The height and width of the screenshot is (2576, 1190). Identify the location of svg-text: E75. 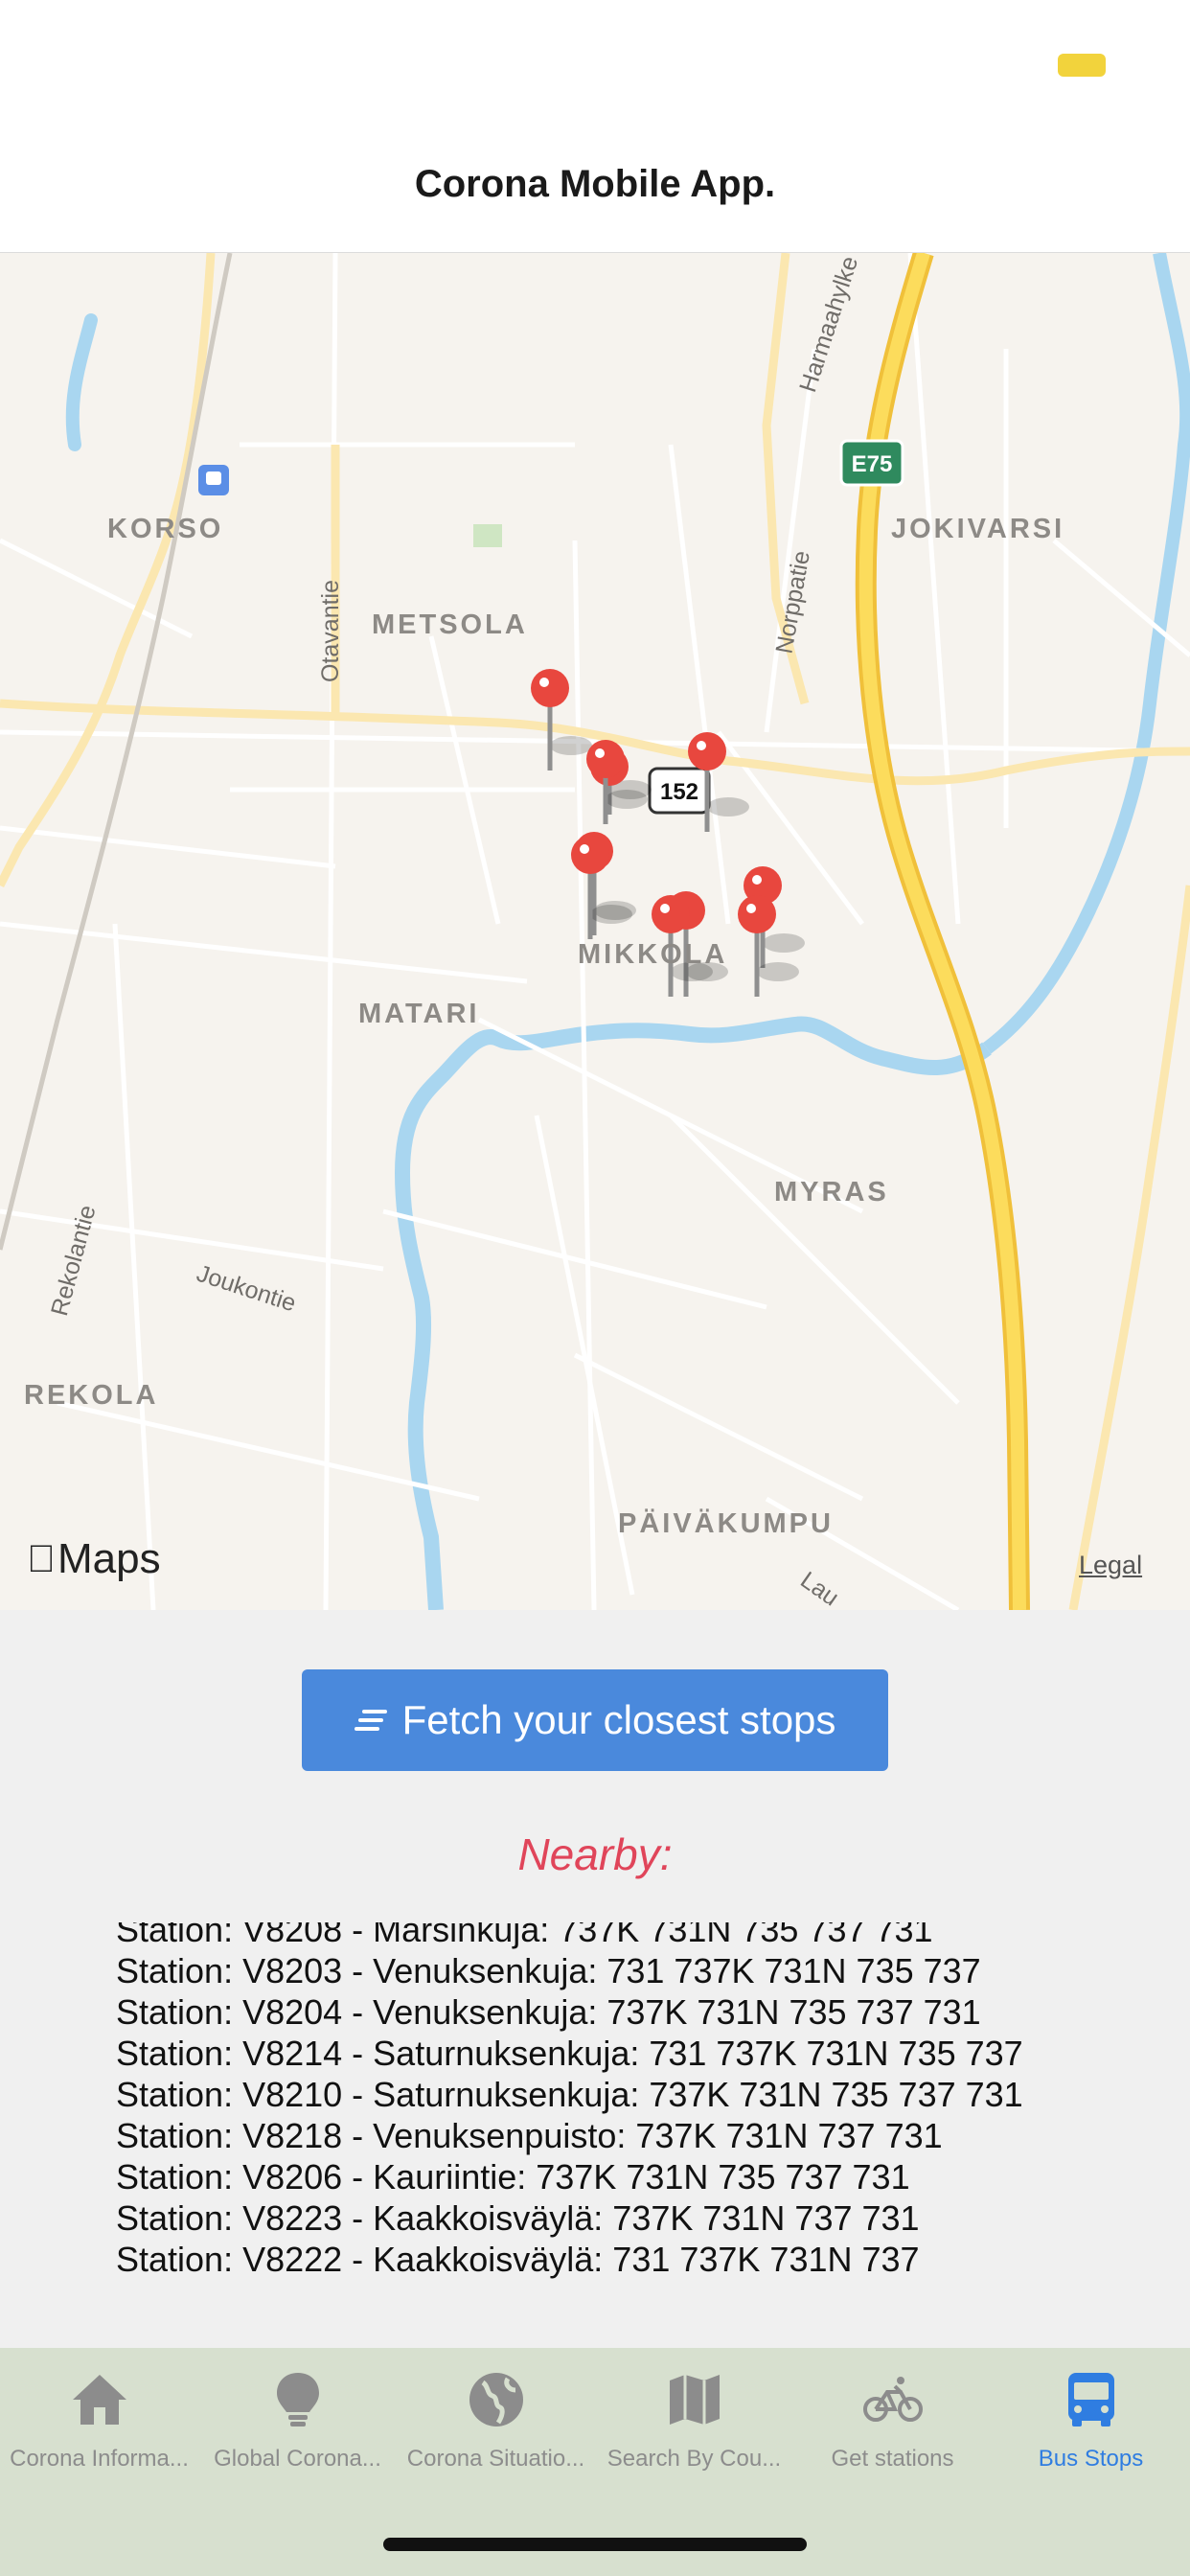
(873, 464).